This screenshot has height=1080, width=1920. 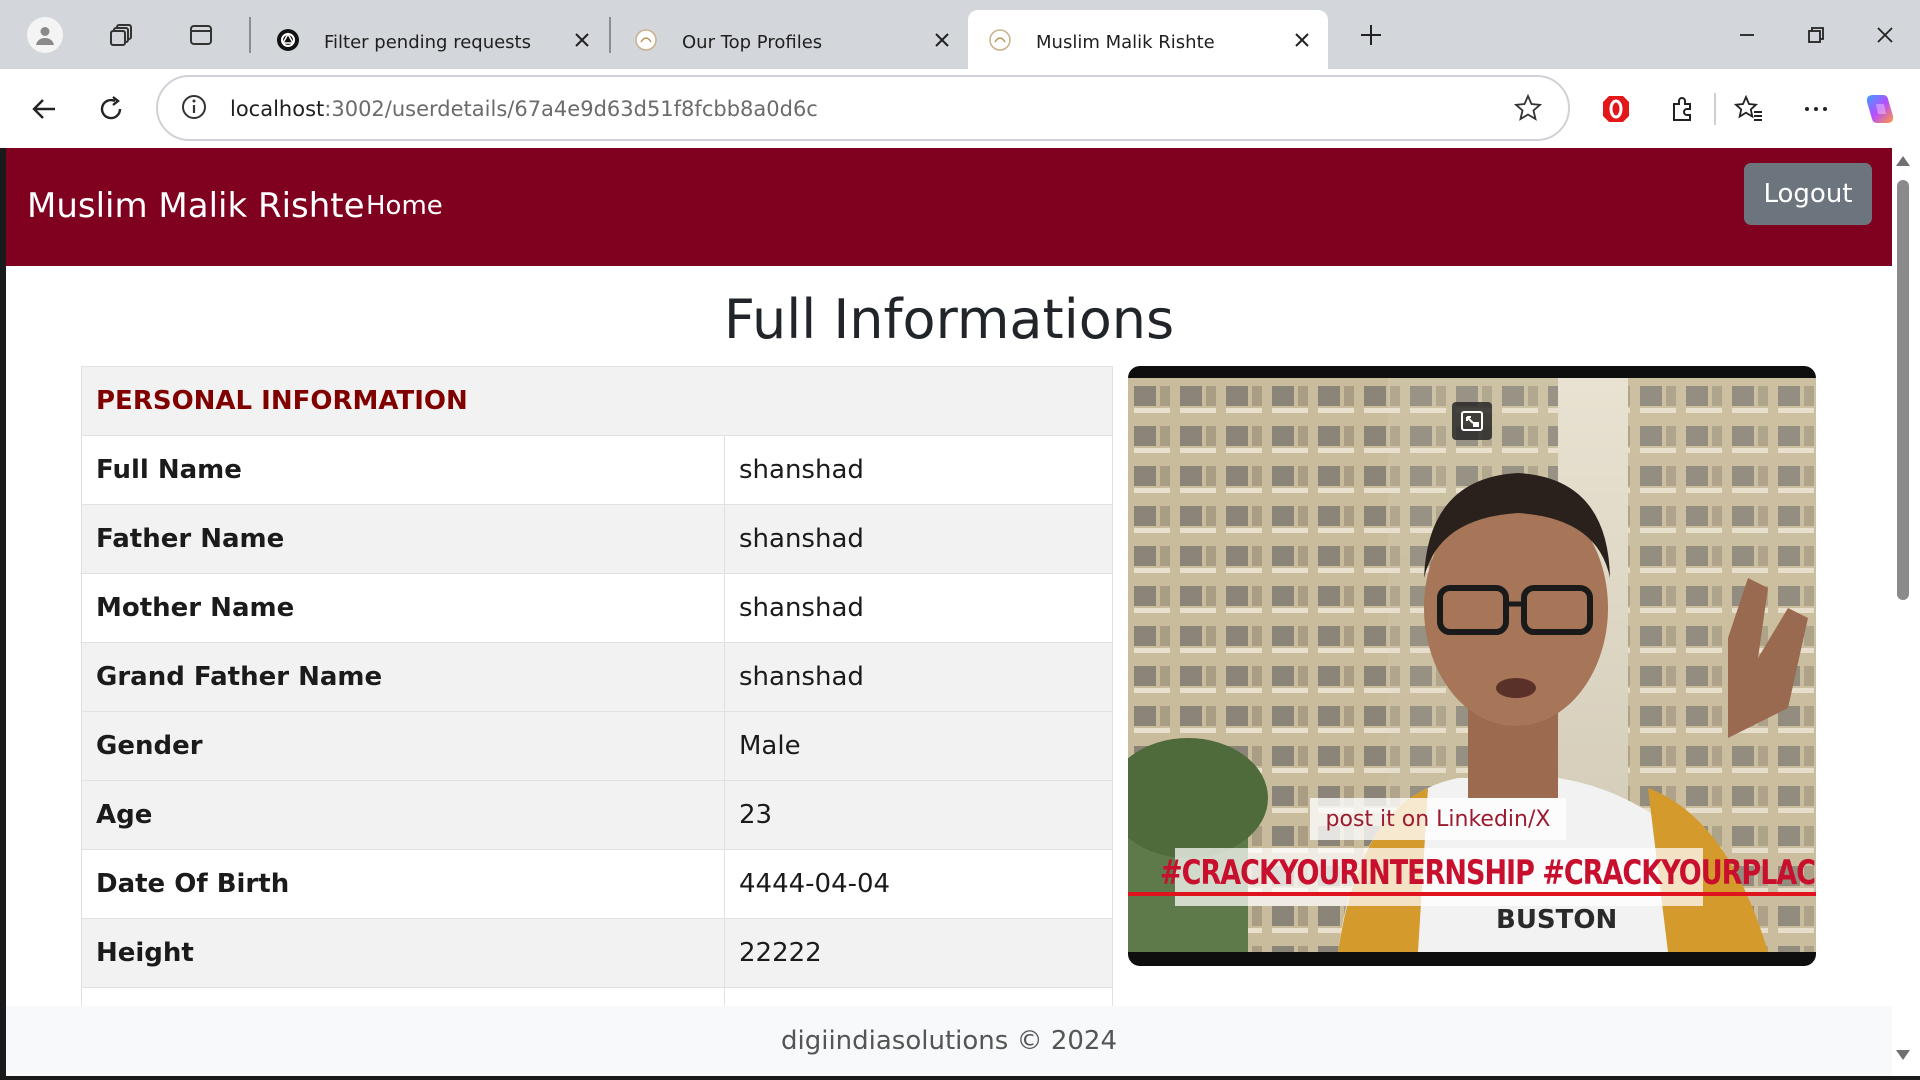 I want to click on section-heading: PERSONAL INFORMATION, so click(x=597, y=401).